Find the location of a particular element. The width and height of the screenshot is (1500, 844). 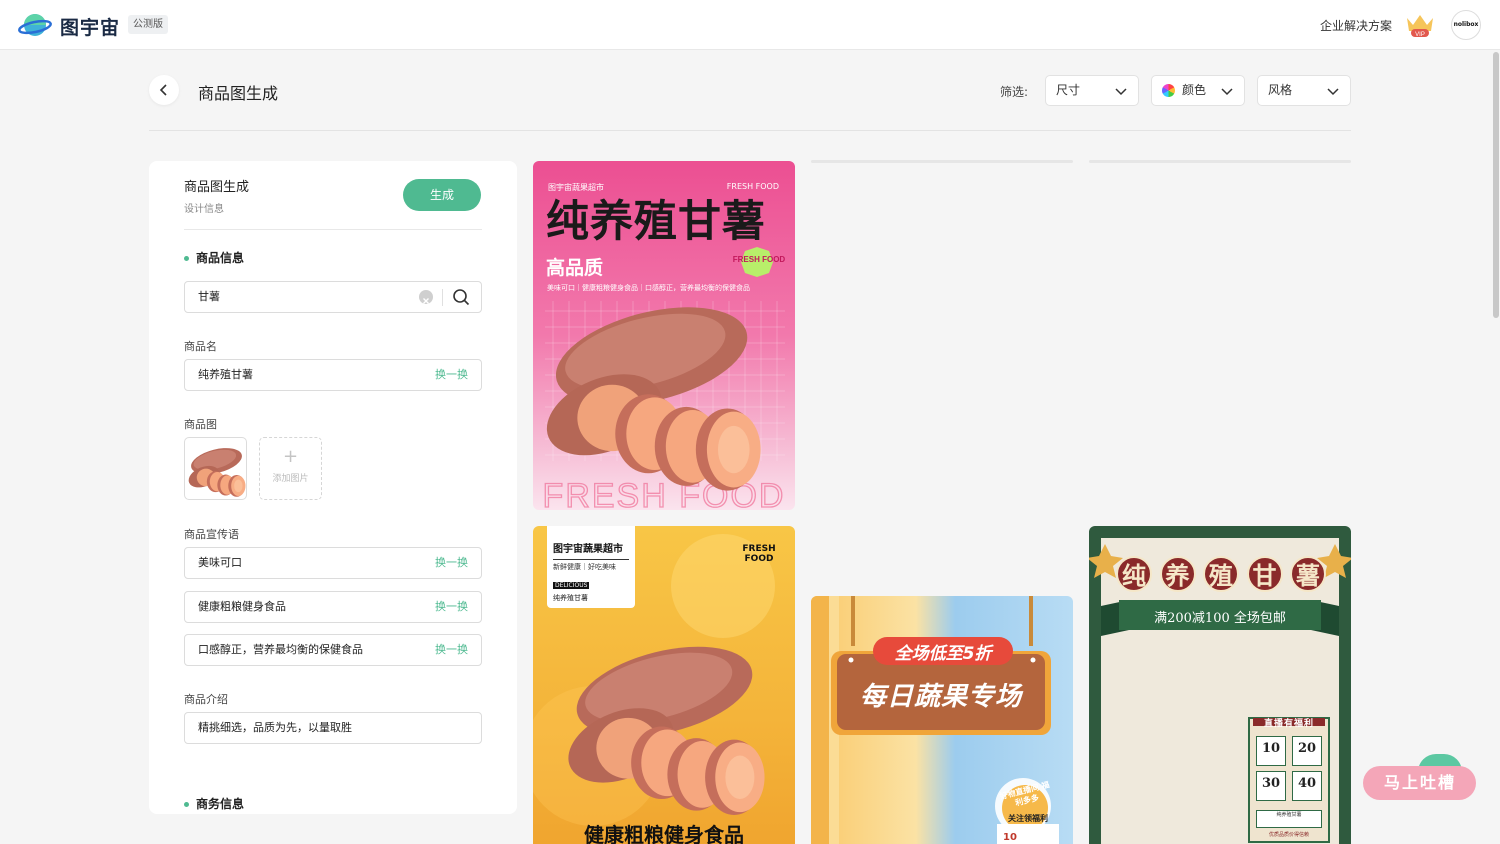

sale-top-sign: 全场低至5折 is located at coordinates (943, 654).